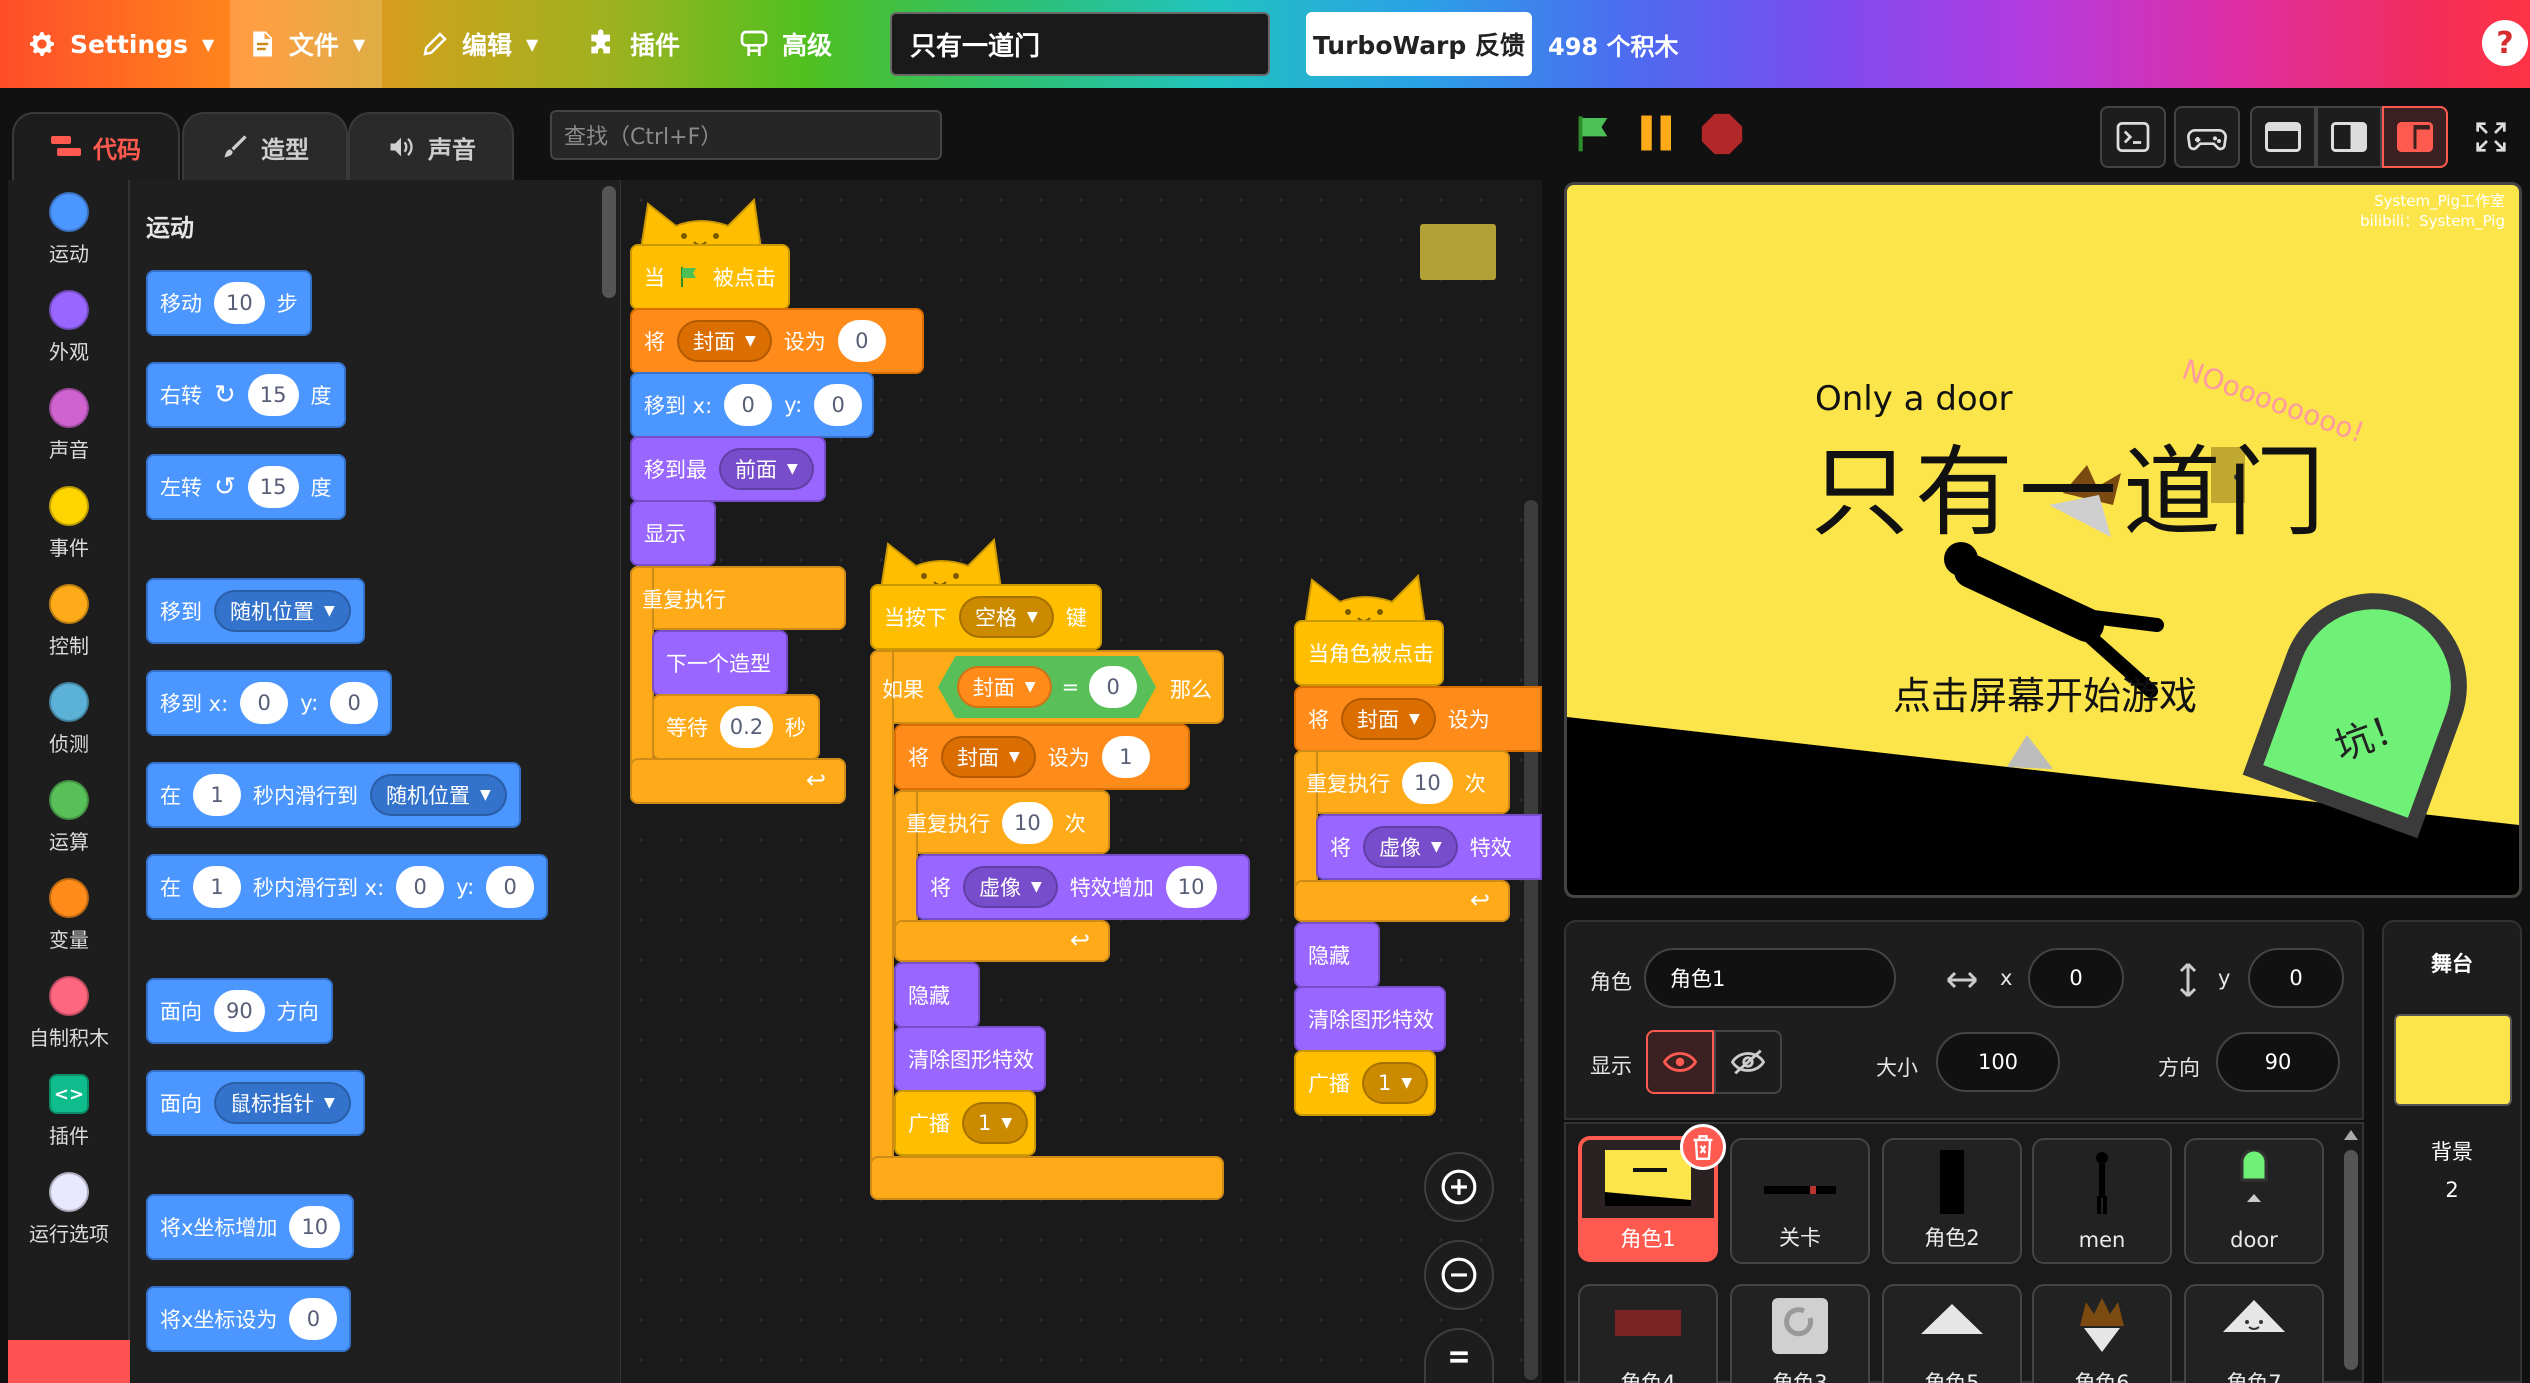 The width and height of the screenshot is (2530, 1383). What do you see at coordinates (69, 828) in the screenshot?
I see `category-operators: 运算` at bounding box center [69, 828].